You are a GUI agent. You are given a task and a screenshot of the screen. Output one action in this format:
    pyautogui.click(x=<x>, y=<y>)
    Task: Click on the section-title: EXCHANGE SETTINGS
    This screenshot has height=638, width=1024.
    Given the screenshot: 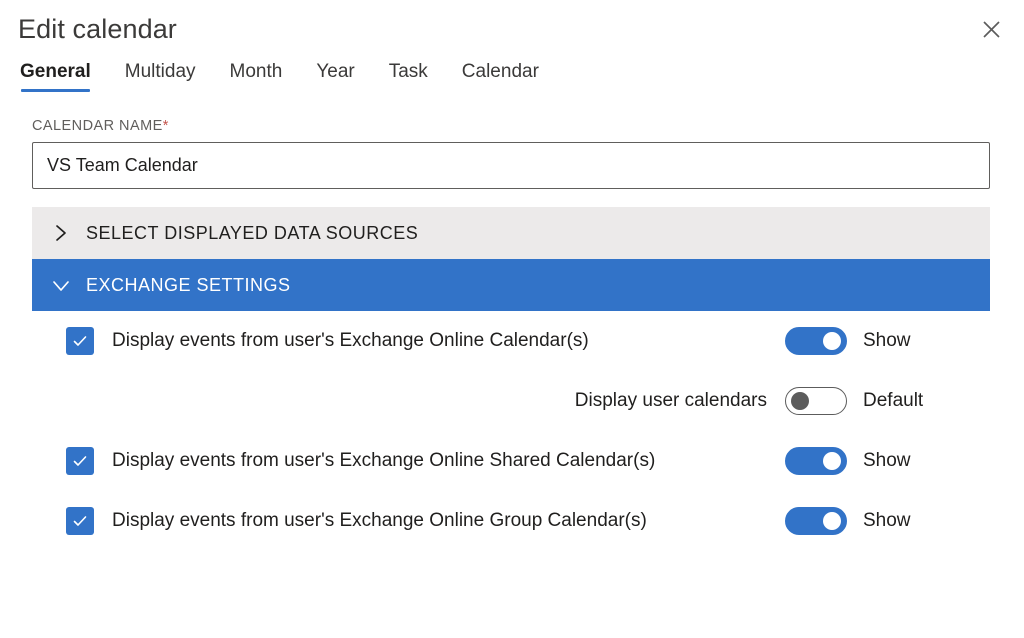 What is the action you would take?
    pyautogui.click(x=188, y=284)
    